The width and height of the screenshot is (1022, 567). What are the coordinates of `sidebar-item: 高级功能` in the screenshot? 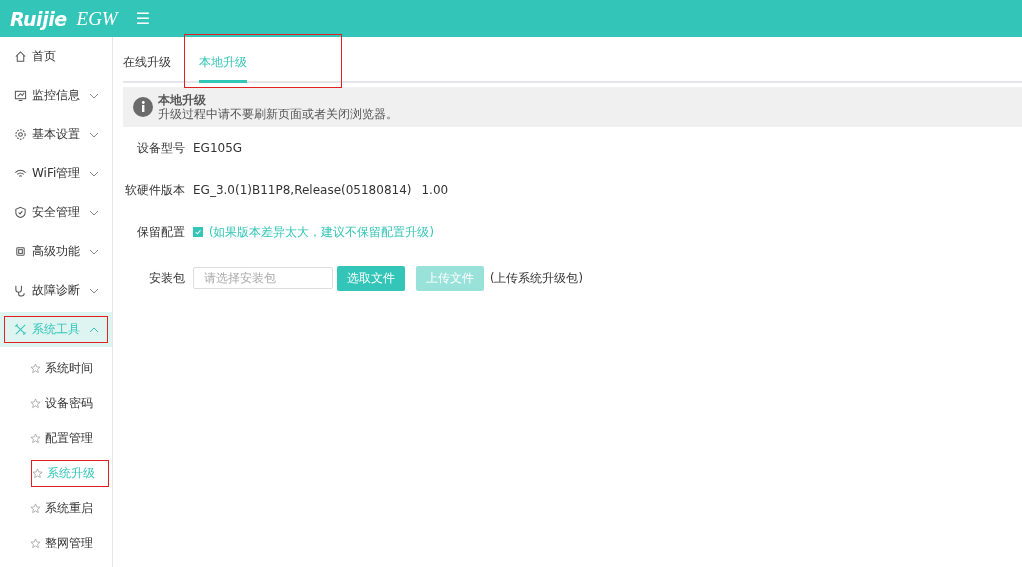 It's located at (56, 251).